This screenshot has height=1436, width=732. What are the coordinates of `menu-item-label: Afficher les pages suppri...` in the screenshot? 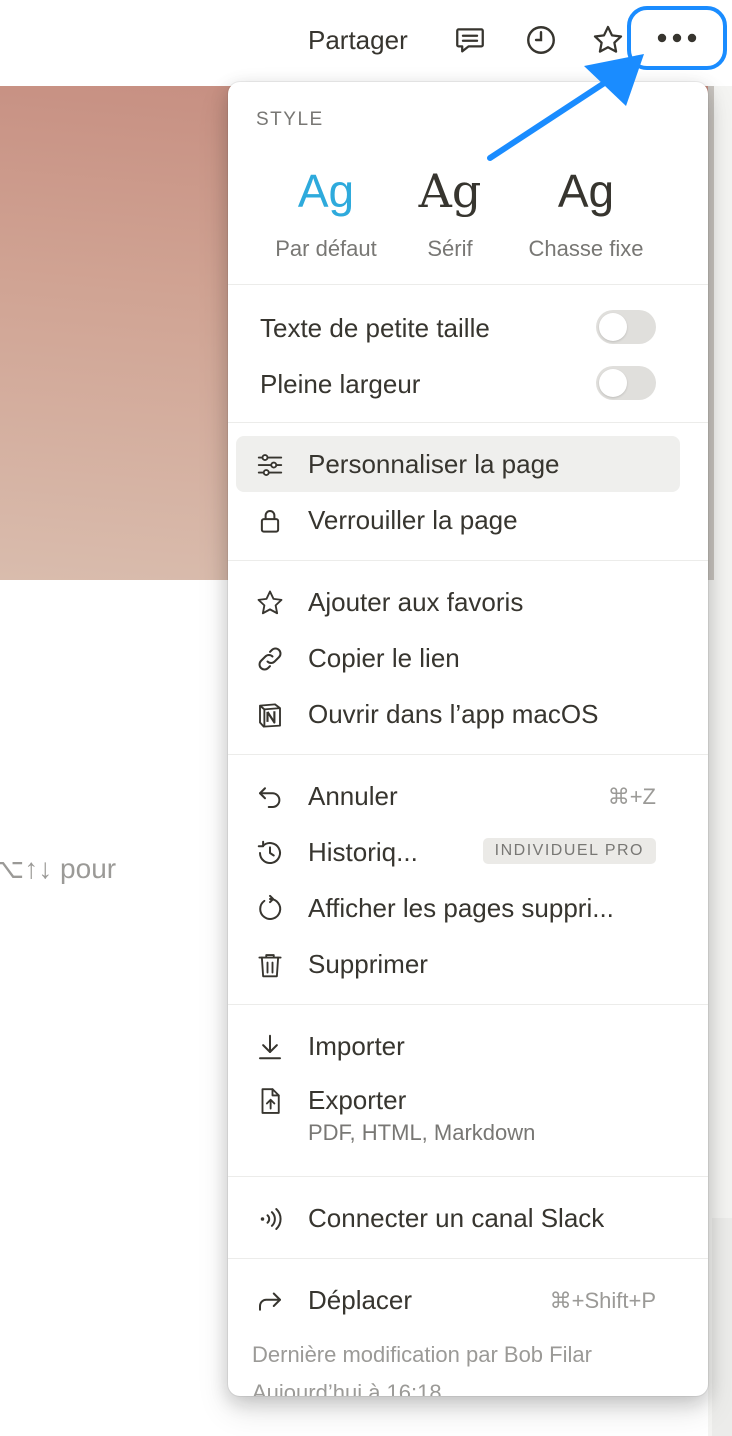 It's located at (461, 908).